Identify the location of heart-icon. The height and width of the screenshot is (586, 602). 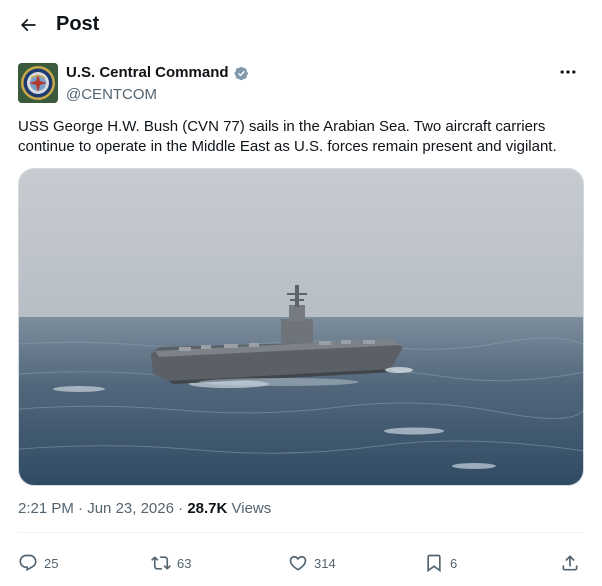
(298, 563).